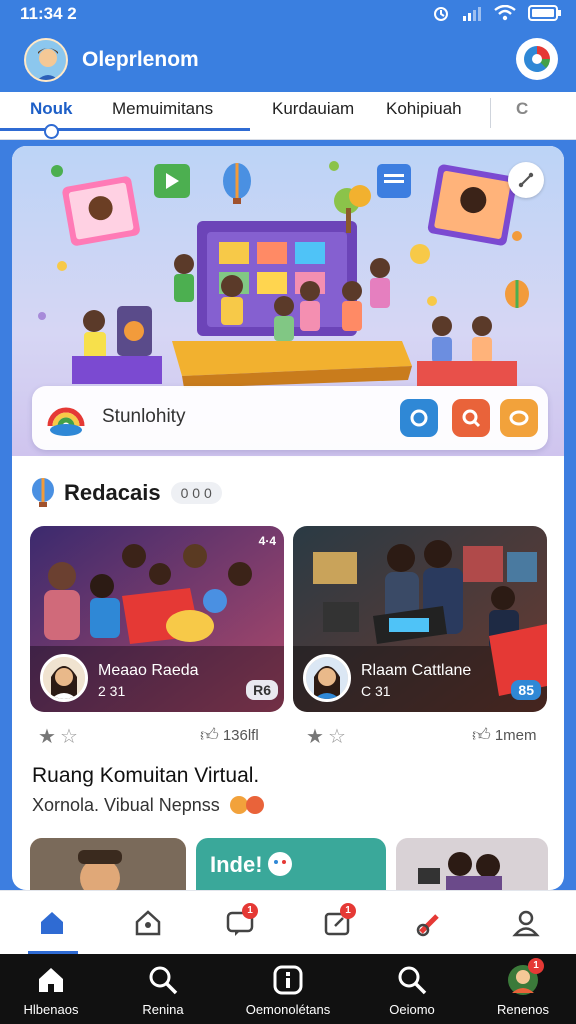  What do you see at coordinates (262, 690) in the screenshot?
I see `card-badge: R6` at bounding box center [262, 690].